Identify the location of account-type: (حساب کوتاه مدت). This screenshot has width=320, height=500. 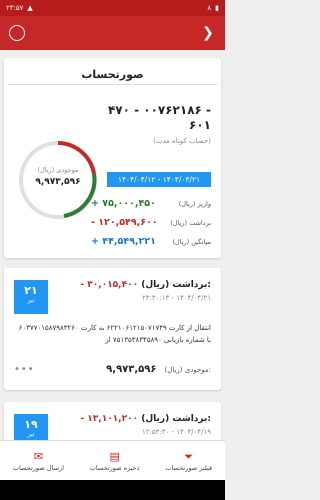
(182, 141).